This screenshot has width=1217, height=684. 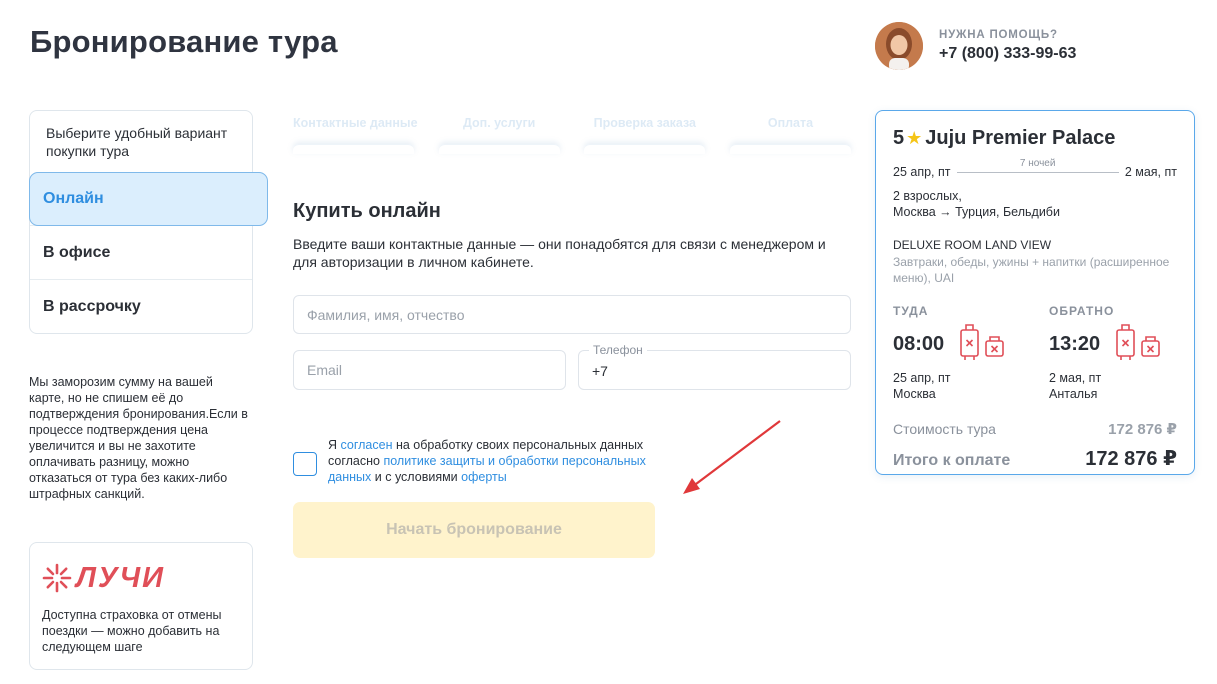 What do you see at coordinates (474, 530) in the screenshot?
I see `start-booking-button: Начать бронирование` at bounding box center [474, 530].